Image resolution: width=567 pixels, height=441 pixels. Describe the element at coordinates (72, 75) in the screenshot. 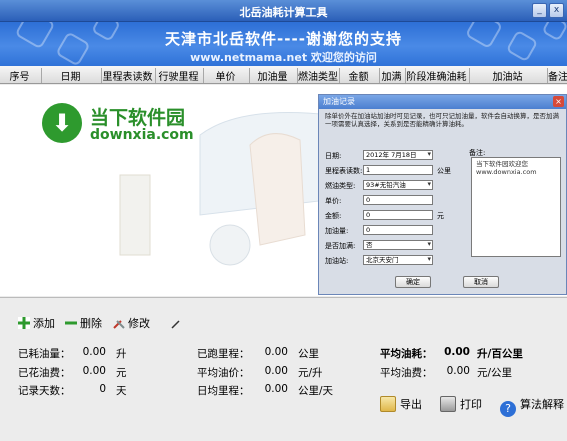

I see `column-header: 日期` at that location.